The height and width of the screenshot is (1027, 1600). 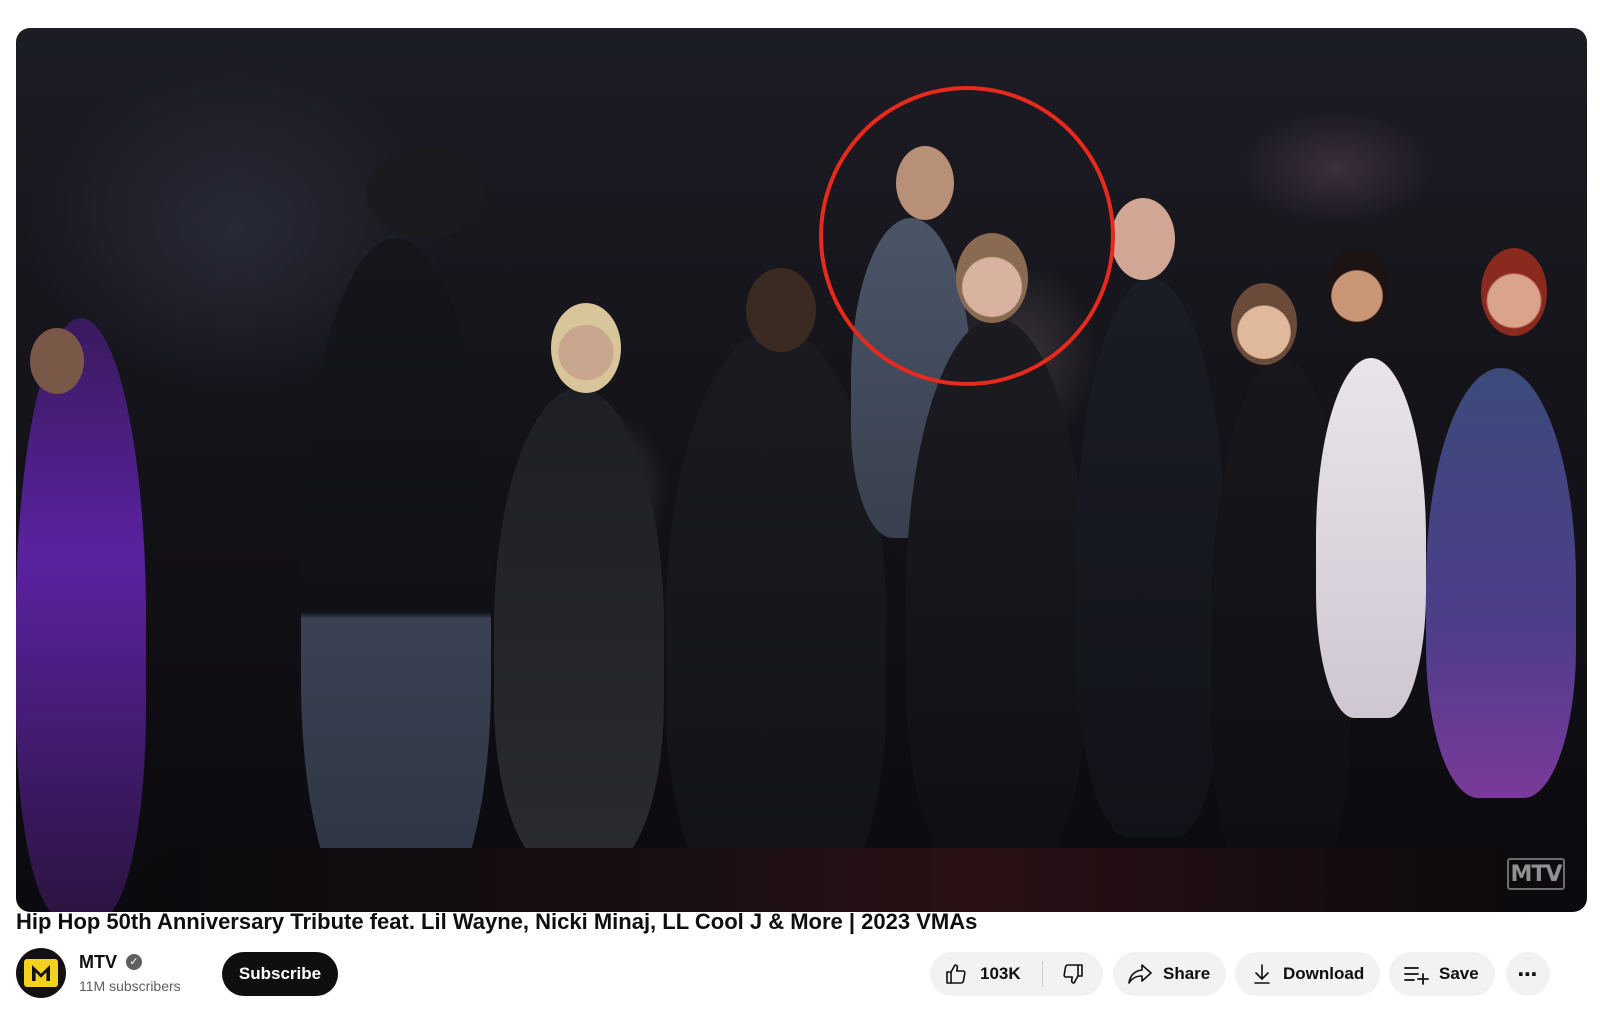 What do you see at coordinates (956, 974) in the screenshot?
I see `thumbs-up-icon` at bounding box center [956, 974].